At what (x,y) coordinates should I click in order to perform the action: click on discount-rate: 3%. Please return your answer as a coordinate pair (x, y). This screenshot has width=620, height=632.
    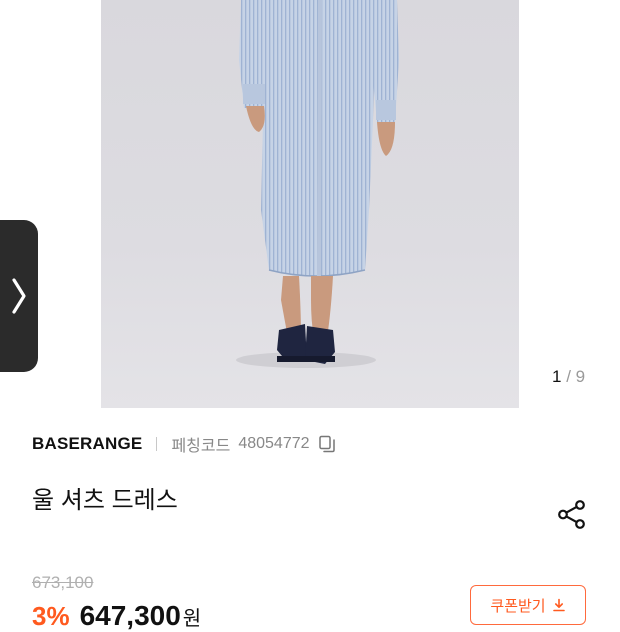
    Looking at the image, I should click on (51, 616).